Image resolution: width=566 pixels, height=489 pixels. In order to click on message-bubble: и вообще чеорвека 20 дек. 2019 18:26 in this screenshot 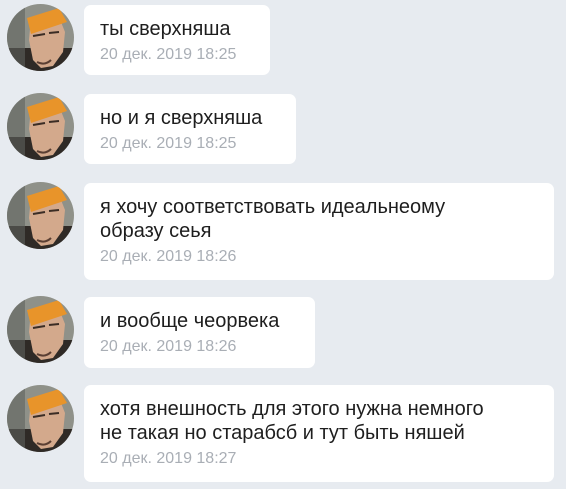, I will do `click(199, 332)`.